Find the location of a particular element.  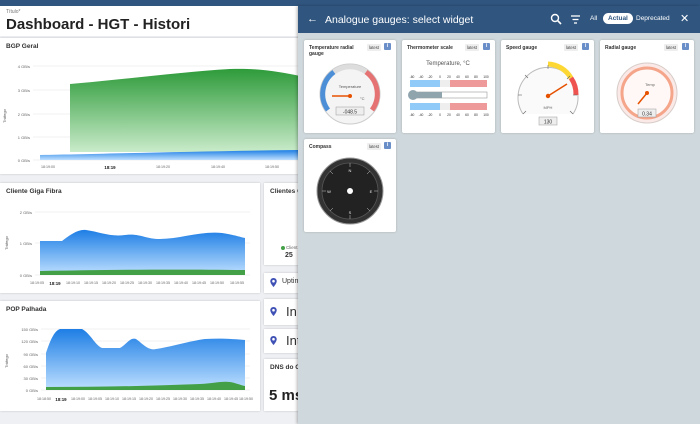

gauge-unit: °C is located at coordinates (362, 98).